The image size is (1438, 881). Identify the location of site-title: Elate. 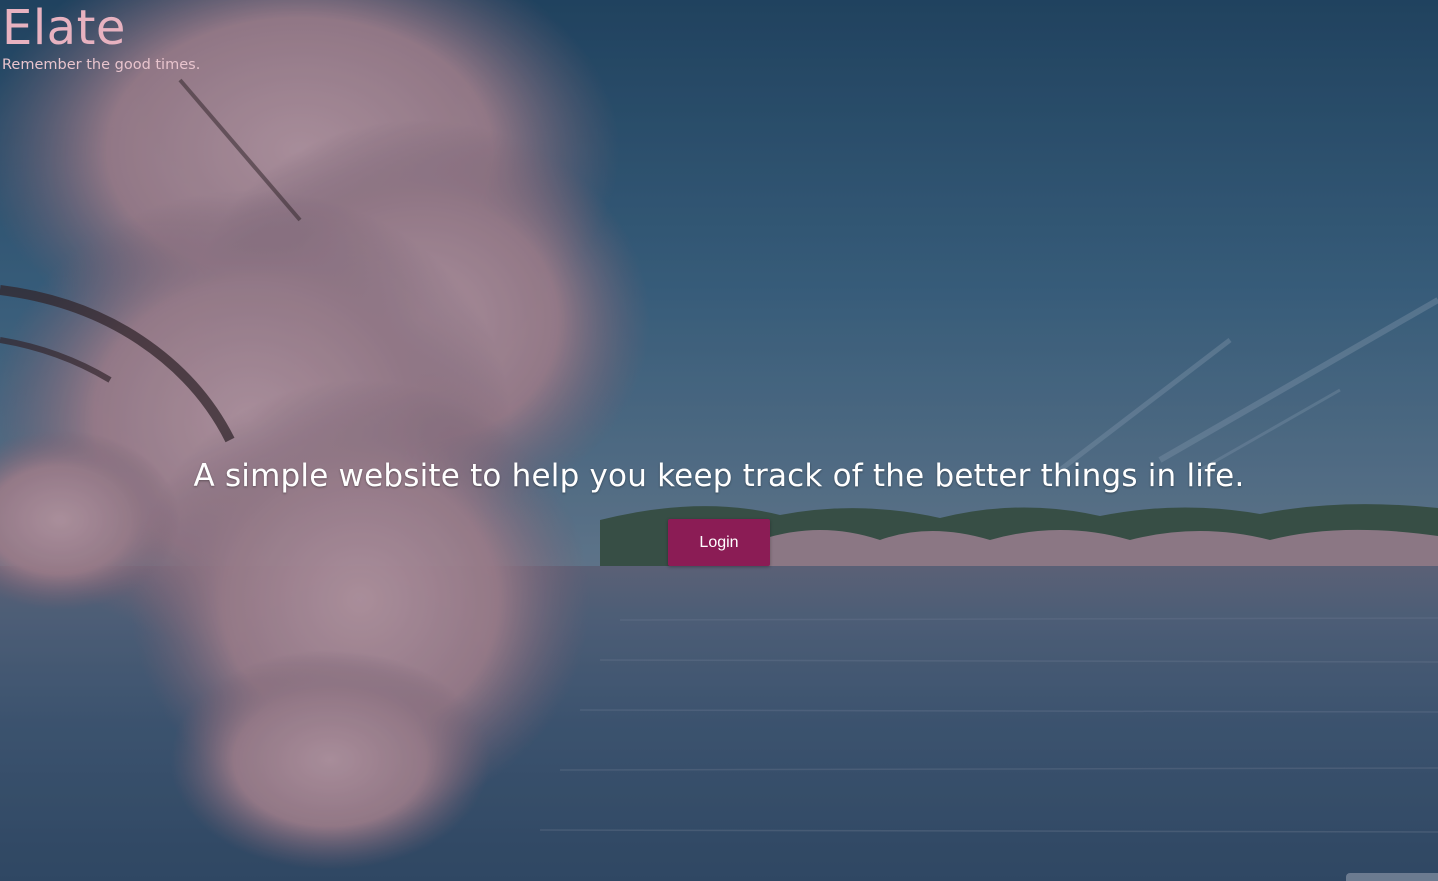
(101, 28).